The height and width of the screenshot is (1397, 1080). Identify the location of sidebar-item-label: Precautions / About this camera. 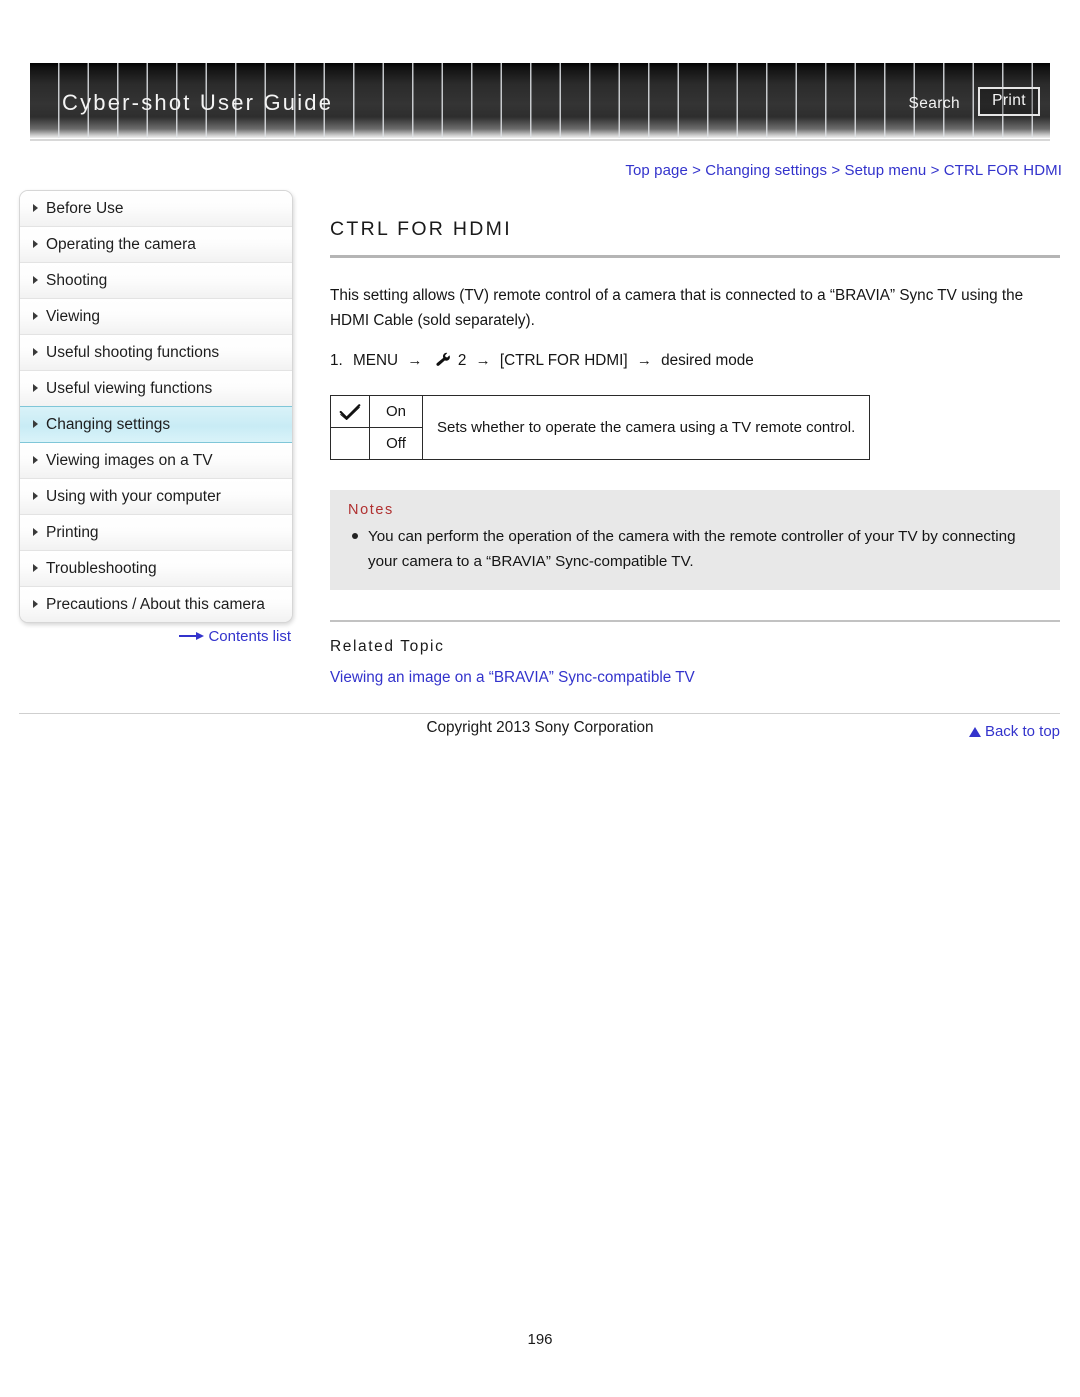
(155, 604).